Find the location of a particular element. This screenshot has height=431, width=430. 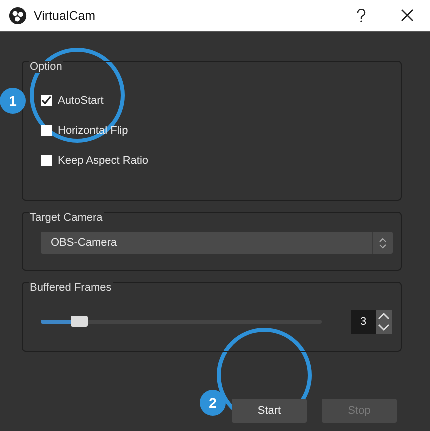

group-title: Buffered Frames is located at coordinates (71, 288).